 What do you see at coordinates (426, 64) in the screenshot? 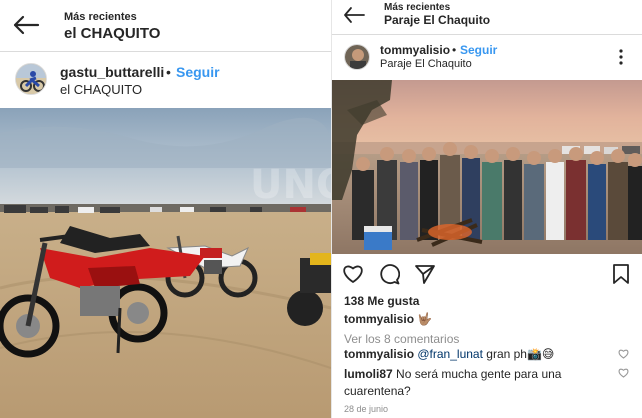
I see `post-location: Paraje El Chaquito` at bounding box center [426, 64].